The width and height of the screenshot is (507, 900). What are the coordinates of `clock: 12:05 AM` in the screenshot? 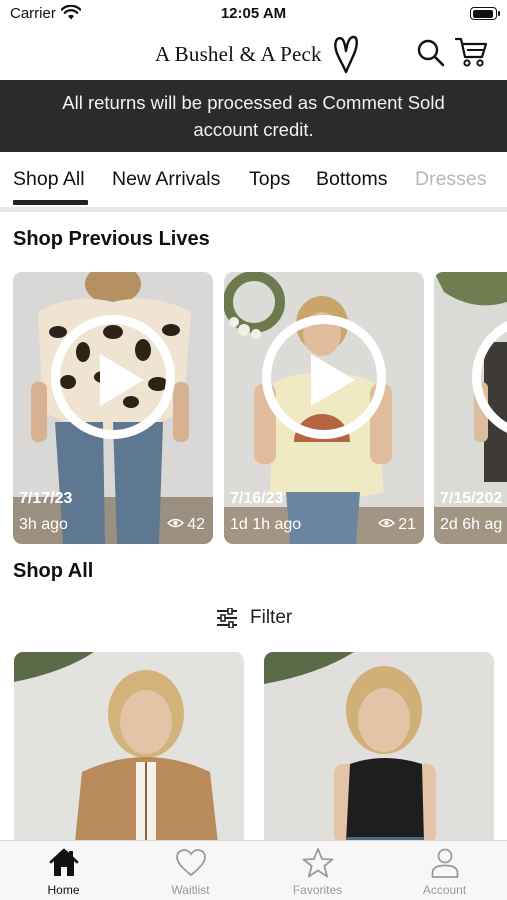 It's located at (253, 13).